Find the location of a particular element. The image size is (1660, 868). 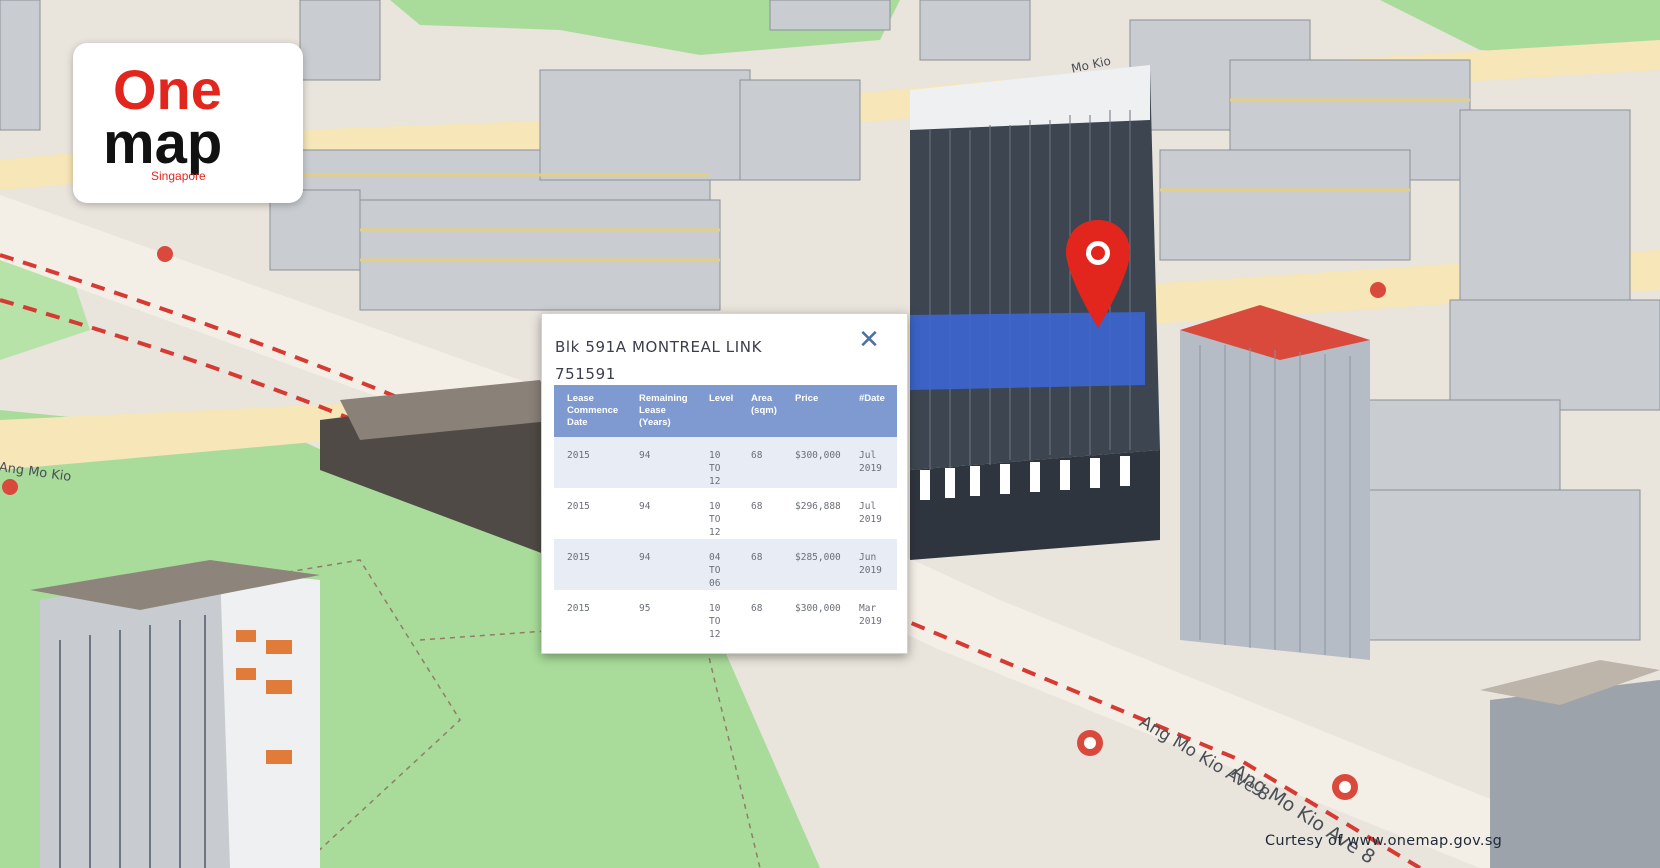

price-cell: $285,000 is located at coordinates (818, 557).